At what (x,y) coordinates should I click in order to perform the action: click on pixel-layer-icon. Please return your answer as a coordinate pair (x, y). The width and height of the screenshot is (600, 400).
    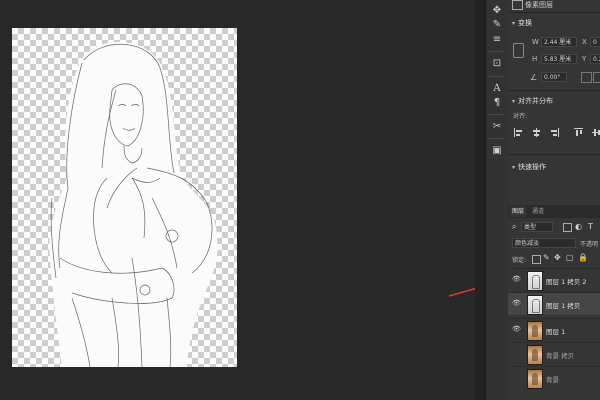
    Looking at the image, I should click on (517, 5).